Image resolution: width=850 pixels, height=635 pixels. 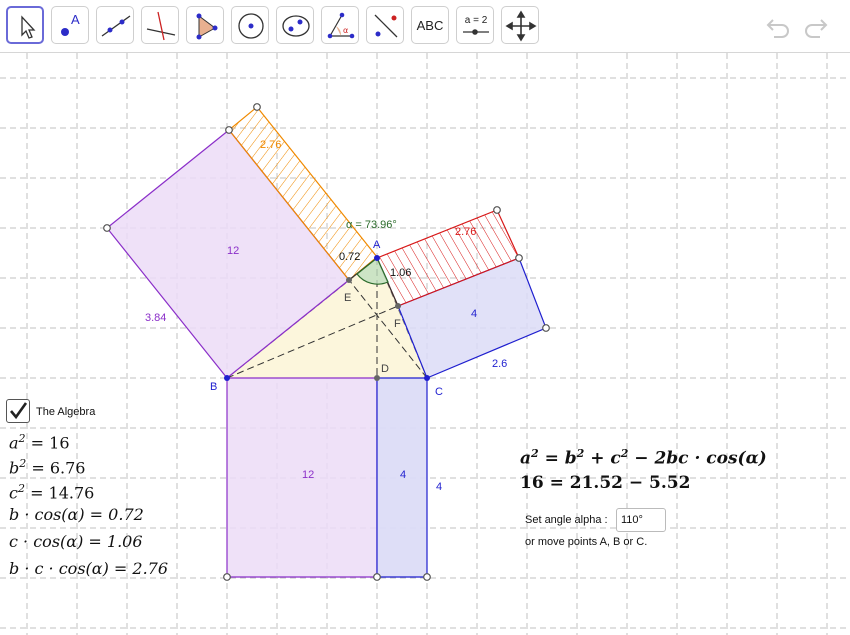 I want to click on label-c: C, so click(x=439, y=392).